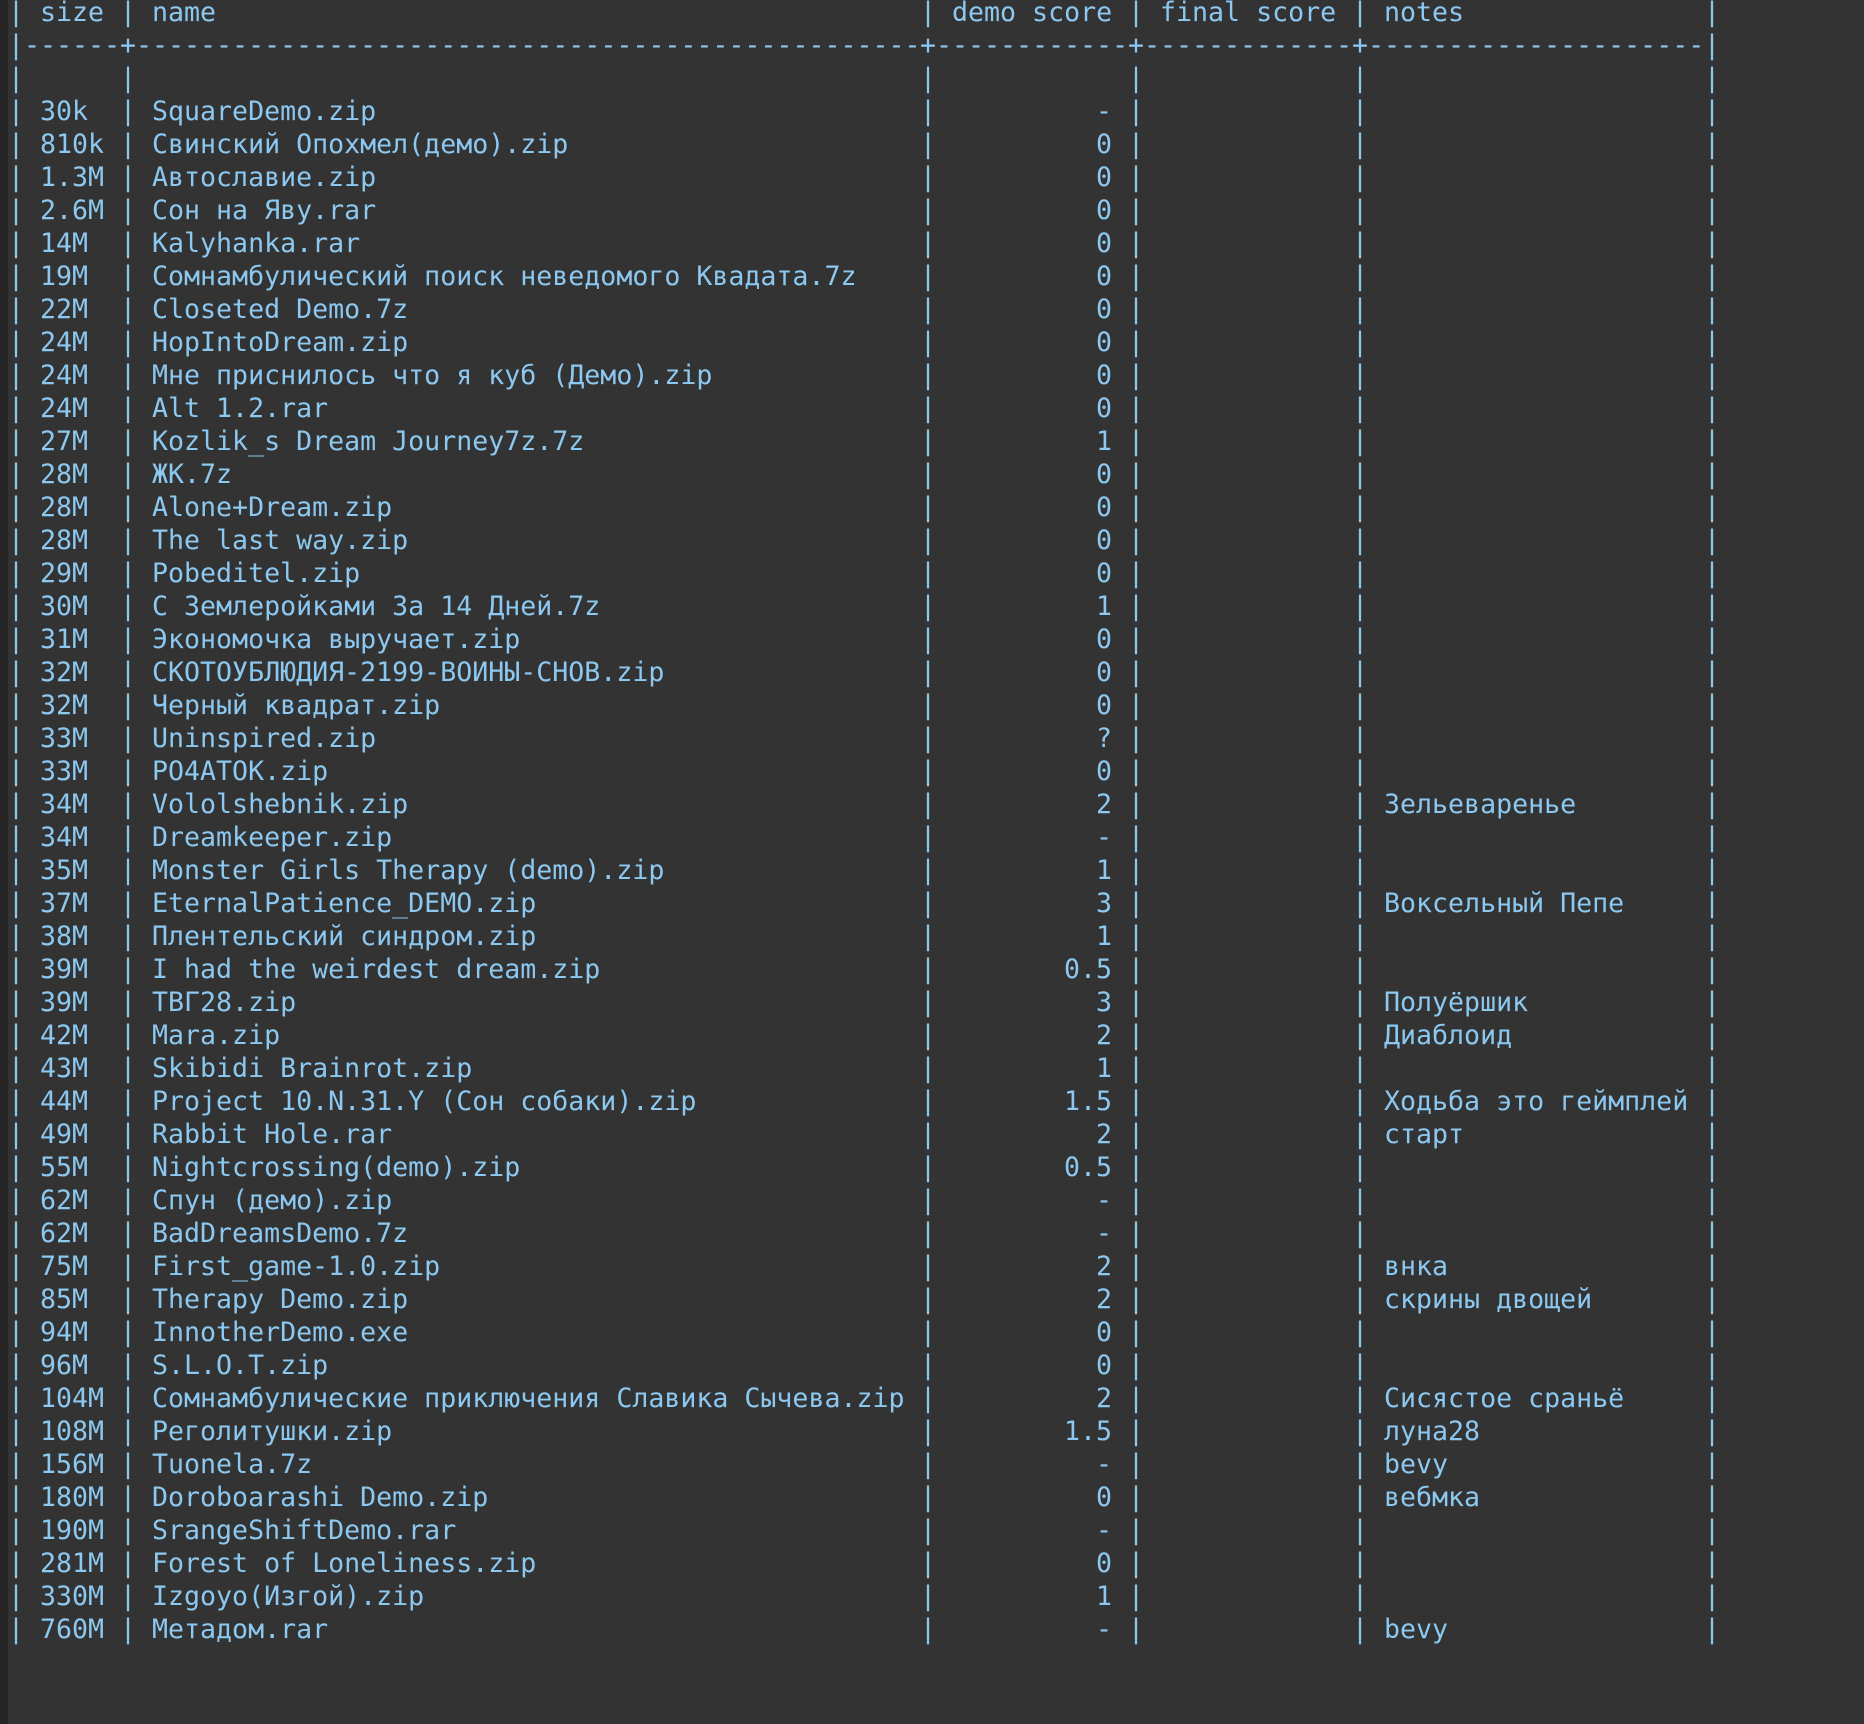  I want to click on name-cell: Плентельский синдром.zip, so click(344, 936).